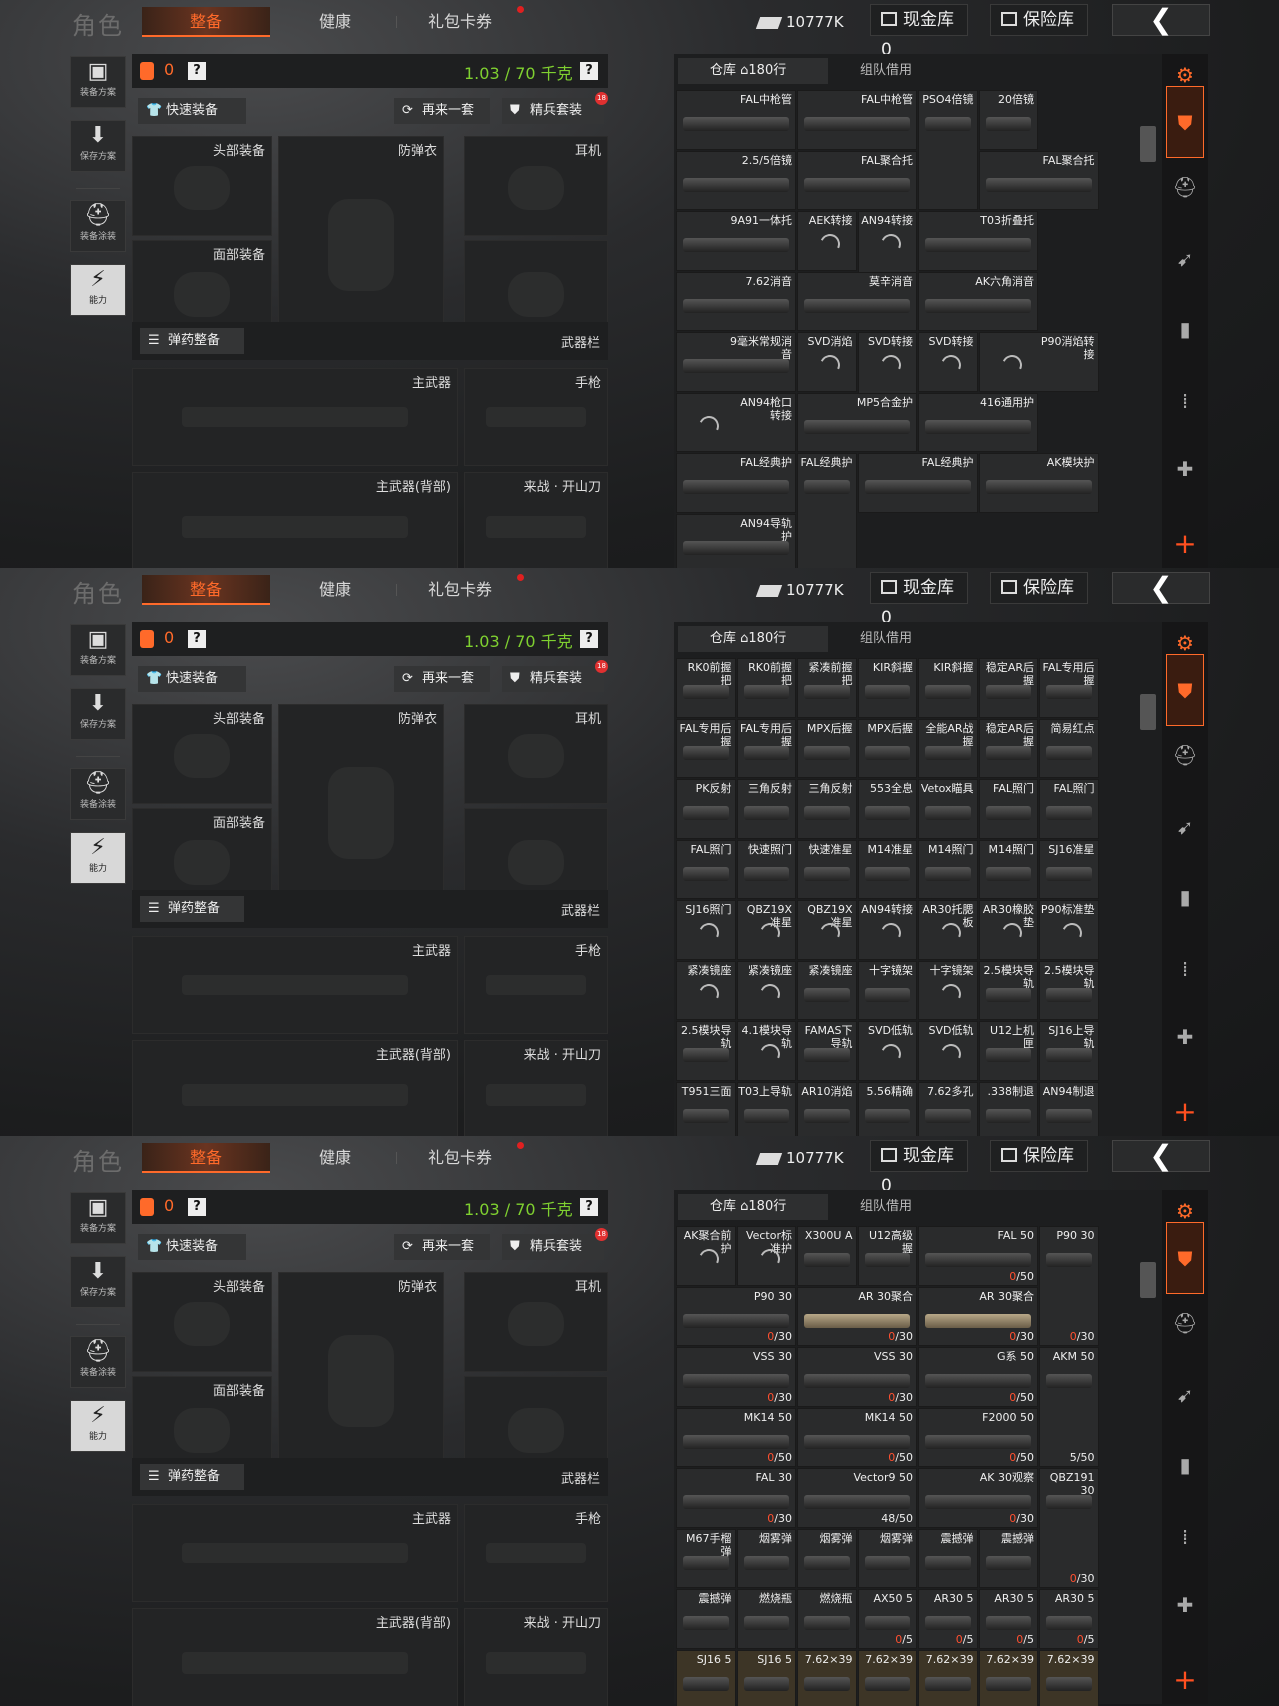 The height and width of the screenshot is (1706, 1279). What do you see at coordinates (886, 1207) in the screenshot?
I see `tab-team-borrow: 组队借用` at bounding box center [886, 1207].